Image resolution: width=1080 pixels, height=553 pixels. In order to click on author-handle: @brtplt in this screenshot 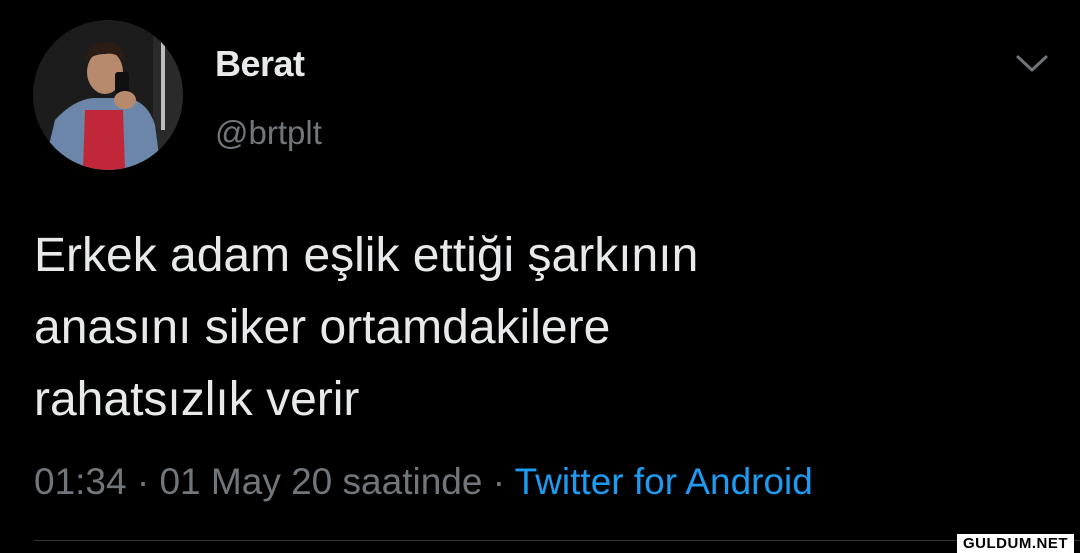, I will do `click(268, 133)`.